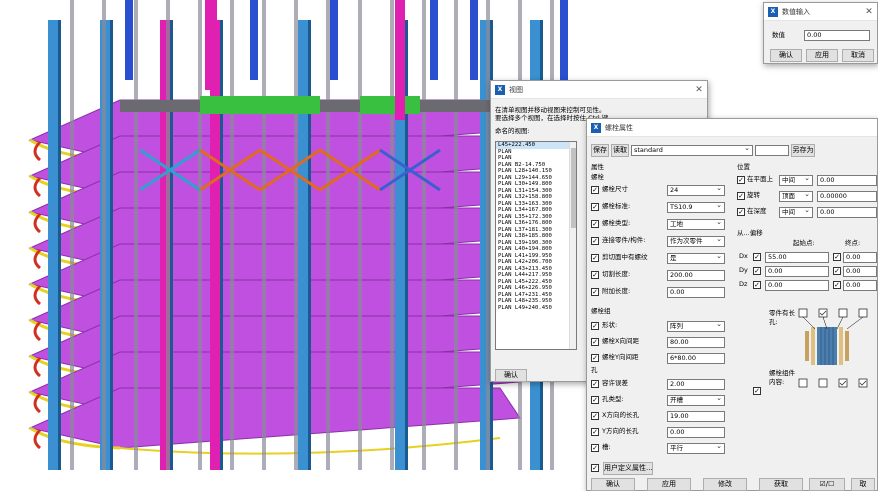 The height and width of the screenshot is (491, 878). Describe the element at coordinates (620, 150) in the screenshot. I see `load-button: 读取` at that location.